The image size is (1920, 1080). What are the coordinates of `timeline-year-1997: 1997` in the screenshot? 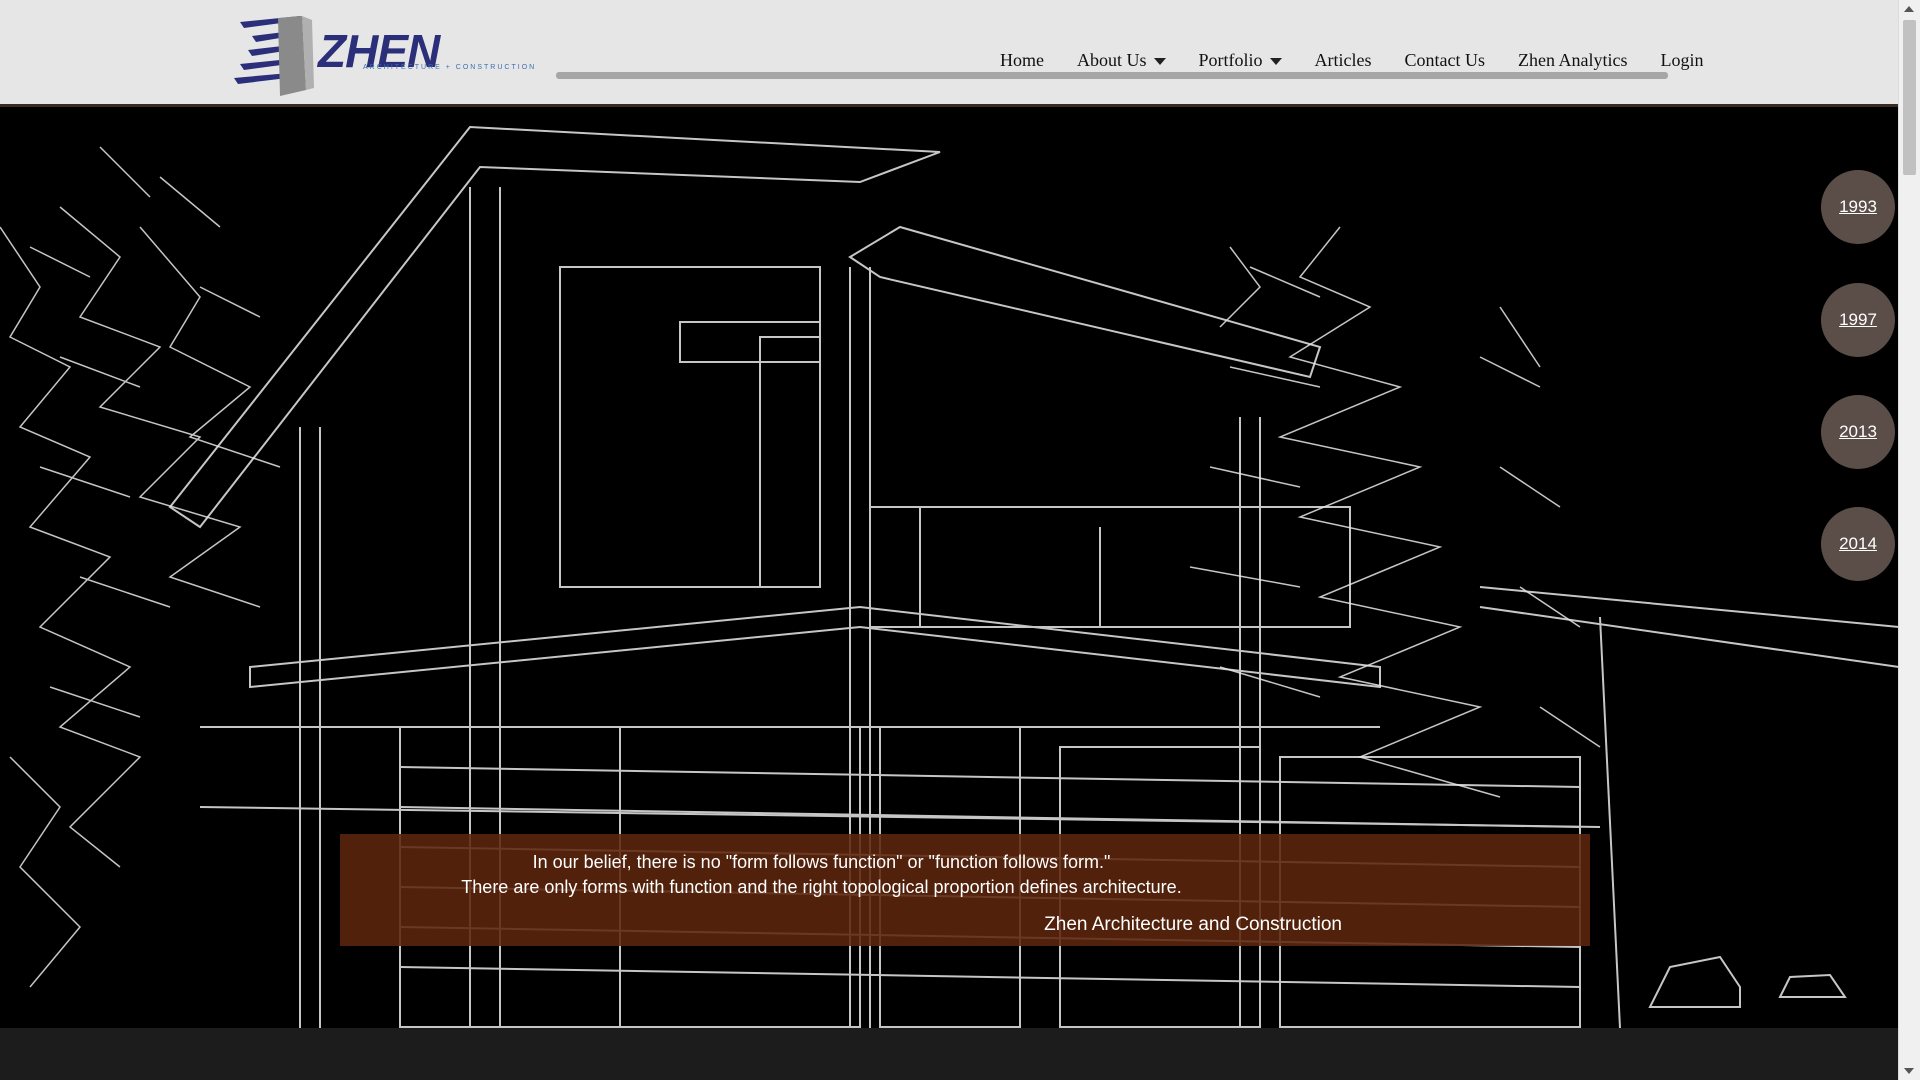 It's located at (1858, 320).